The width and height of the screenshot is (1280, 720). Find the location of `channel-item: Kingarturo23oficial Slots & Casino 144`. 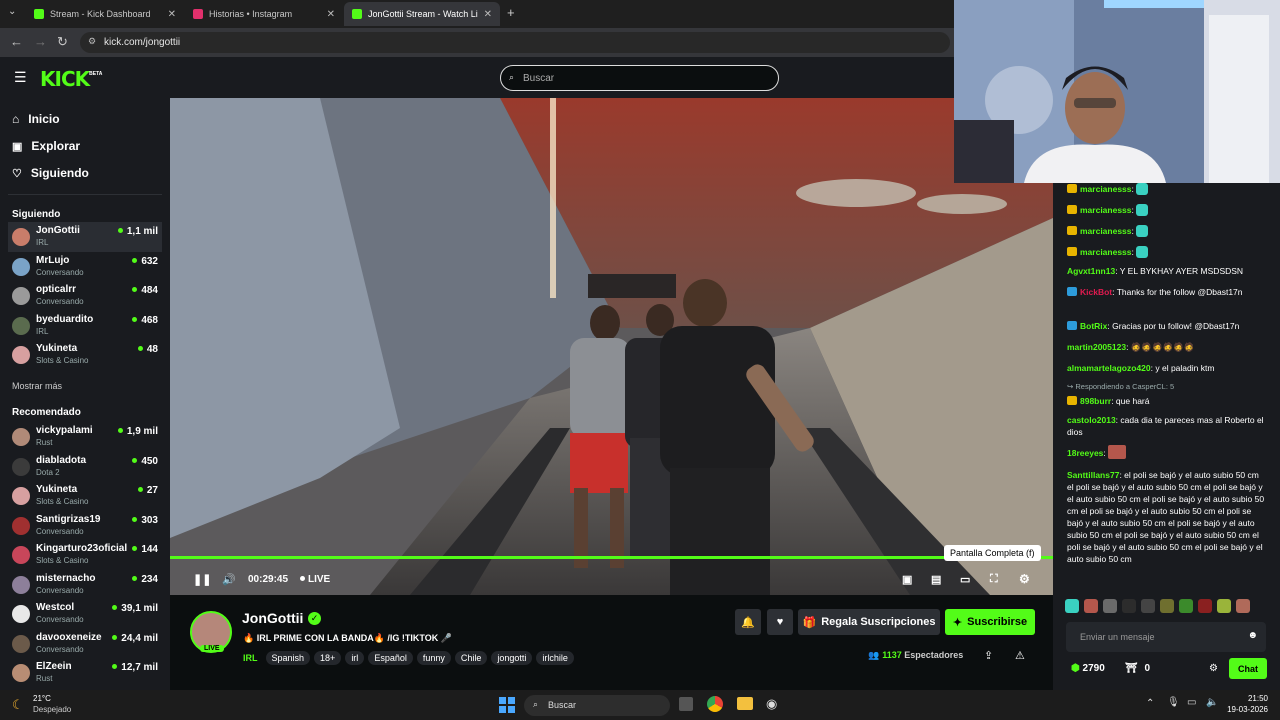

channel-item: Kingarturo23oficial Slots & Casino 144 is located at coordinates (85, 555).